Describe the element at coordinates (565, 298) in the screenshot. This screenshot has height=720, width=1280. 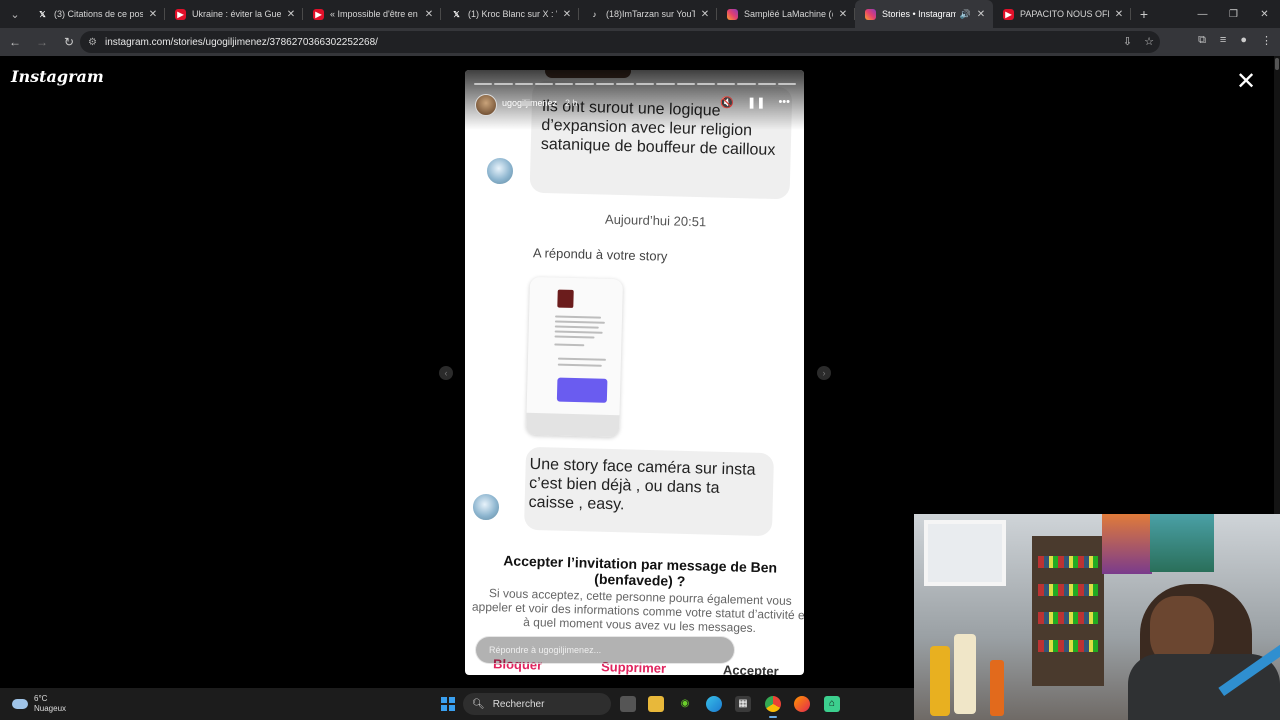
I see `story-thumbnail` at that location.